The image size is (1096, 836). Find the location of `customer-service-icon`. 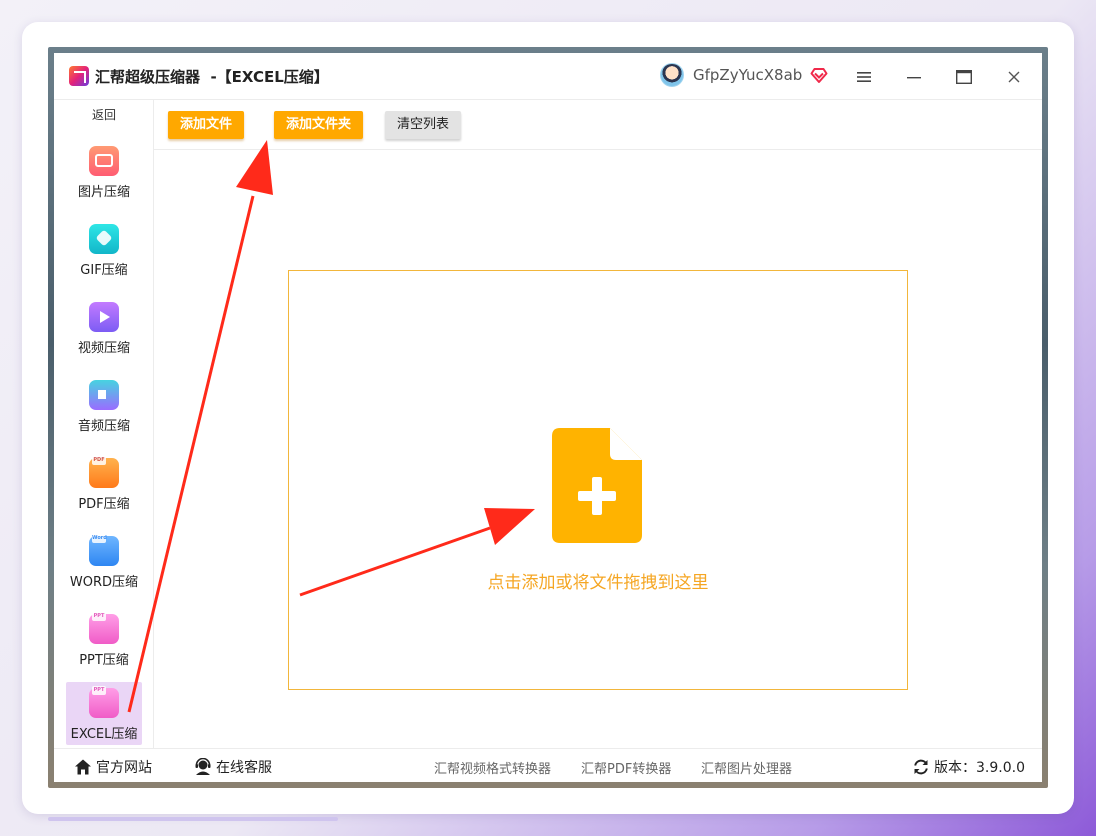

customer-service-icon is located at coordinates (203, 766).